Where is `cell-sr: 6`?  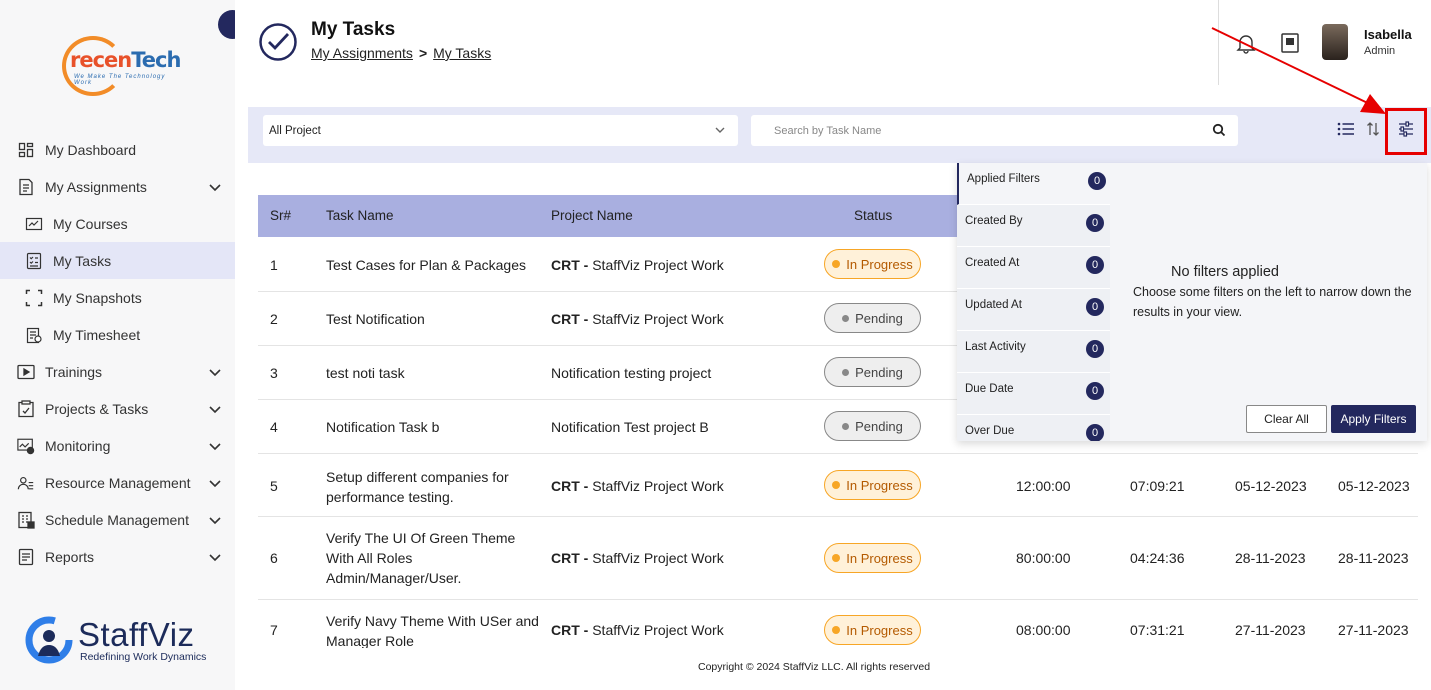
cell-sr: 6 is located at coordinates (274, 558).